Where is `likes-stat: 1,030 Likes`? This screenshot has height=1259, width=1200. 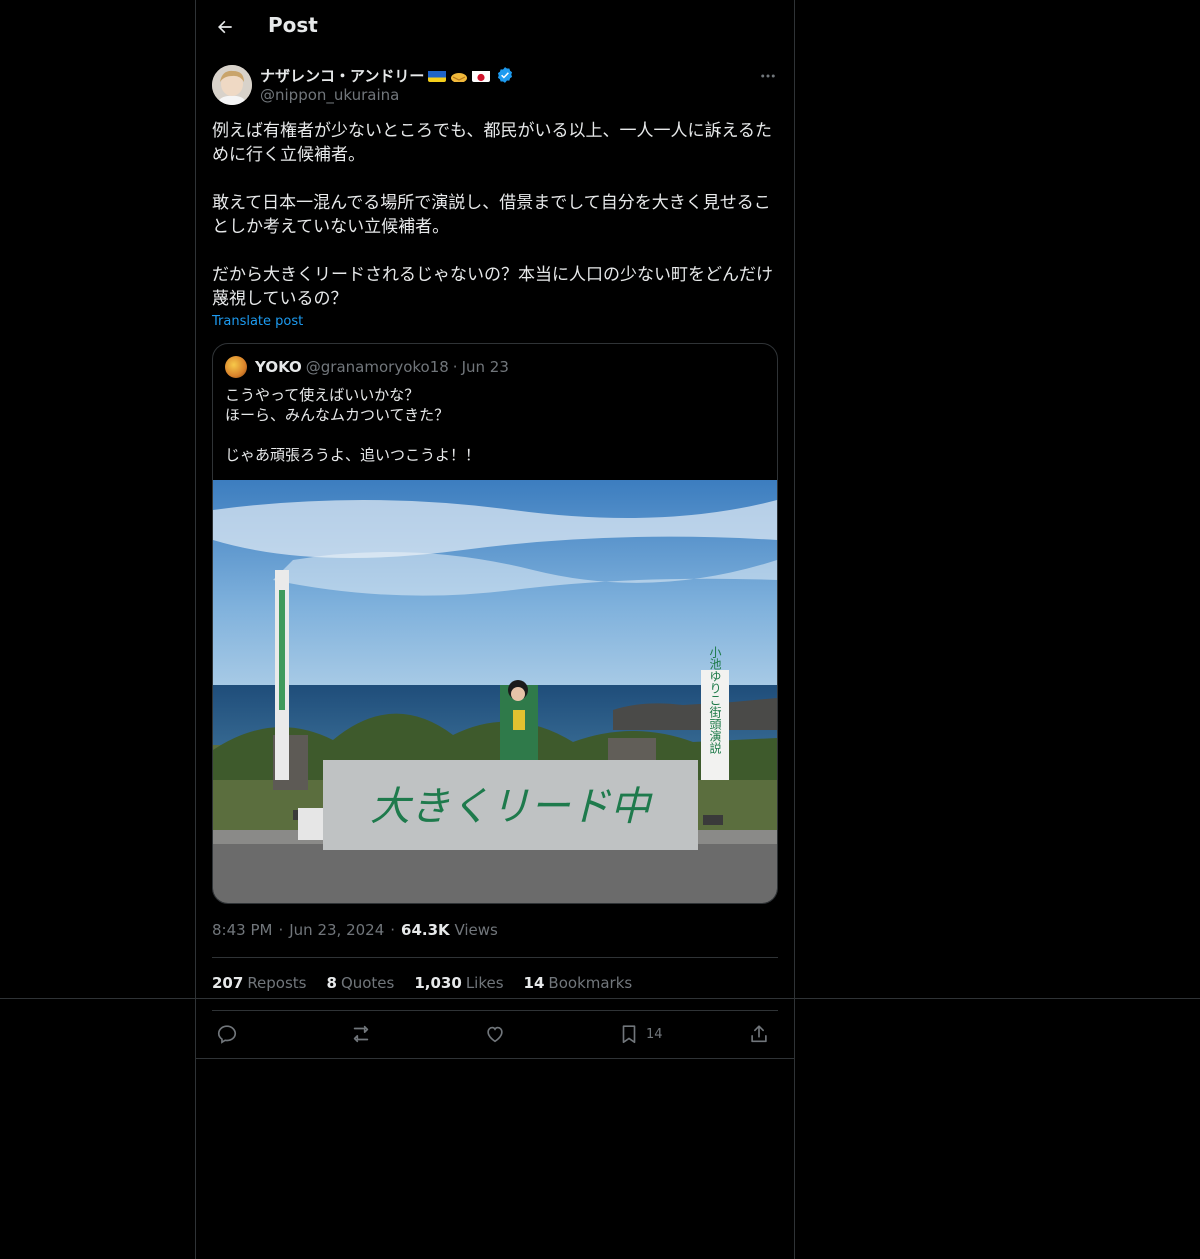
likes-stat: 1,030 Likes is located at coordinates (458, 983).